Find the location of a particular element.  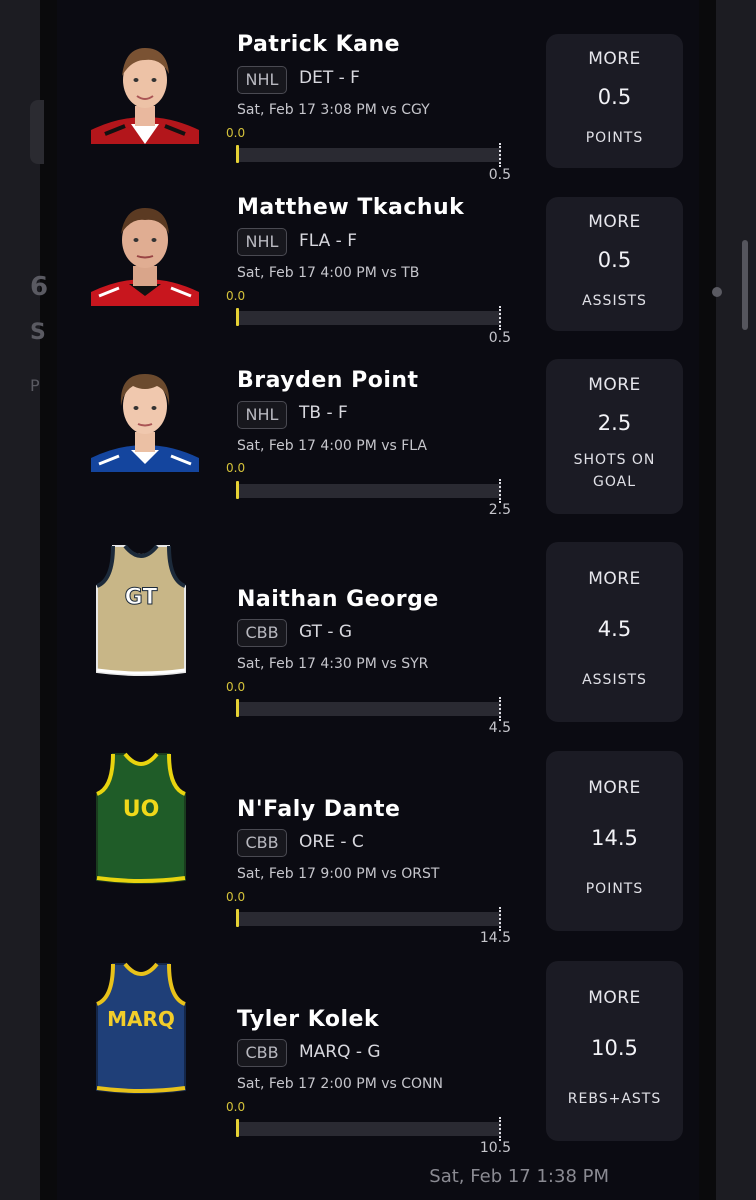

more-button: MORE 0.5 ASSISTS is located at coordinates (614, 264).